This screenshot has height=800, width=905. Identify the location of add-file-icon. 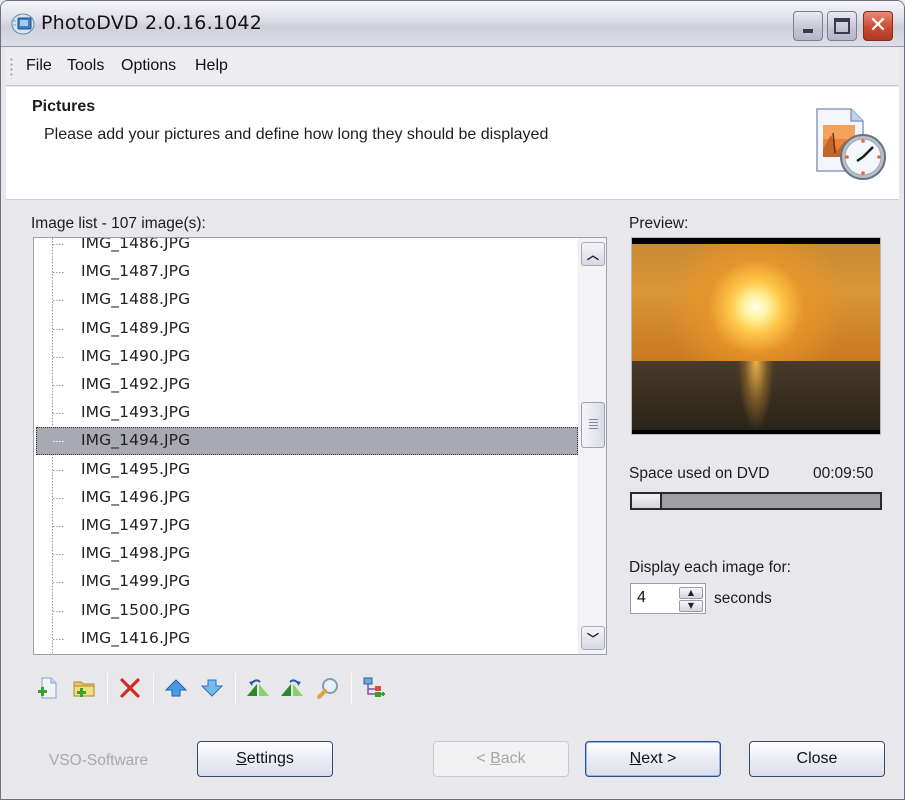
(47, 688).